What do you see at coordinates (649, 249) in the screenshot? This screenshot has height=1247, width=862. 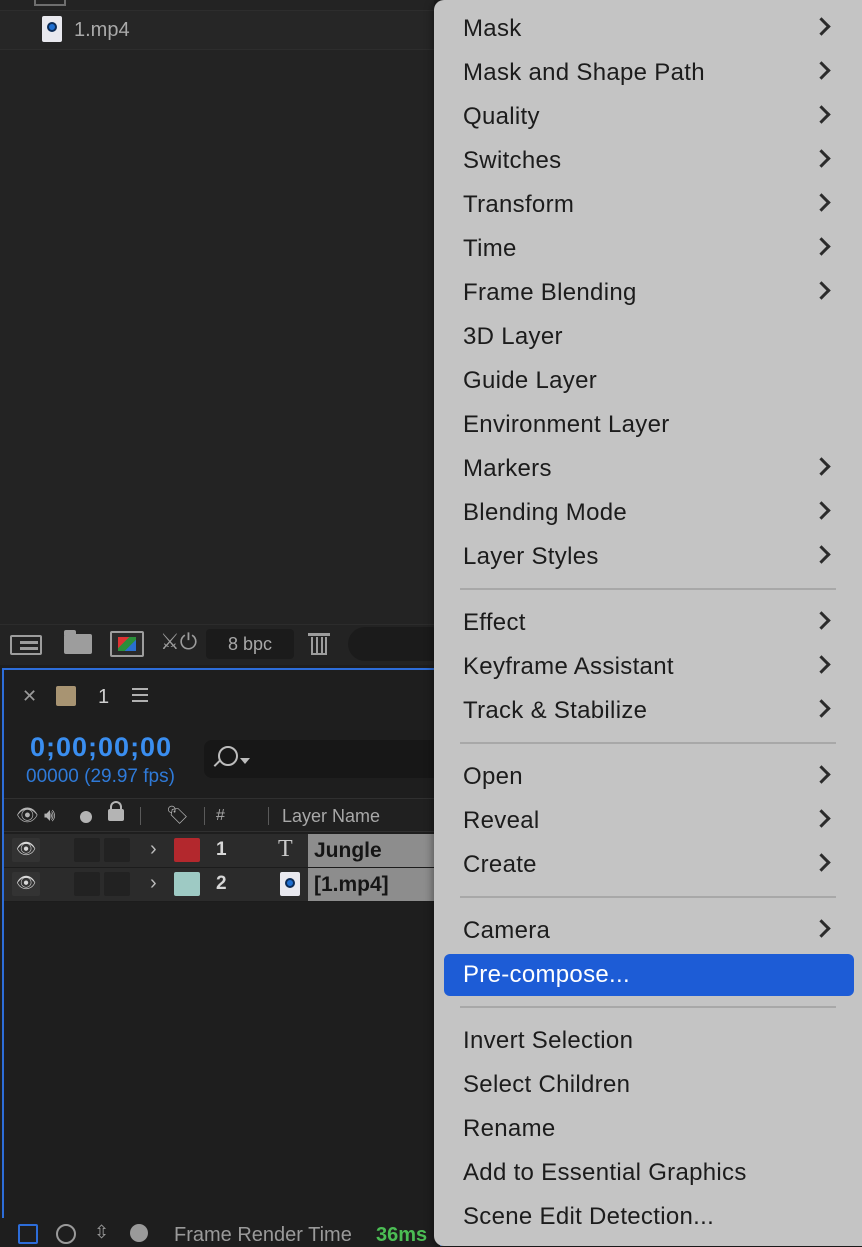 I see `menu-item-time: Time` at bounding box center [649, 249].